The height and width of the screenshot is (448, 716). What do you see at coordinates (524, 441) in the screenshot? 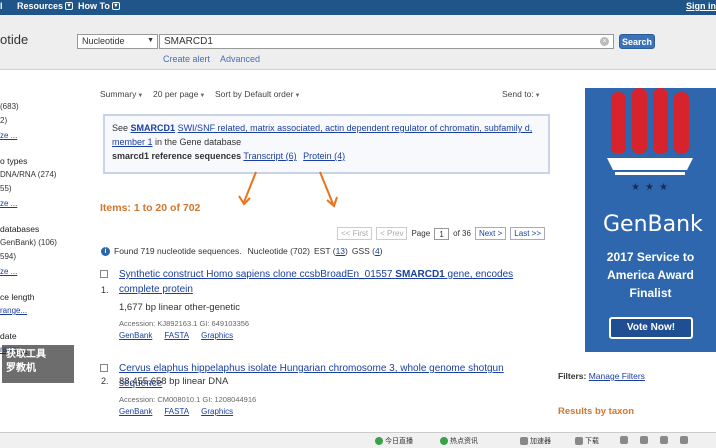
I see `accelerator-icon` at bounding box center [524, 441].